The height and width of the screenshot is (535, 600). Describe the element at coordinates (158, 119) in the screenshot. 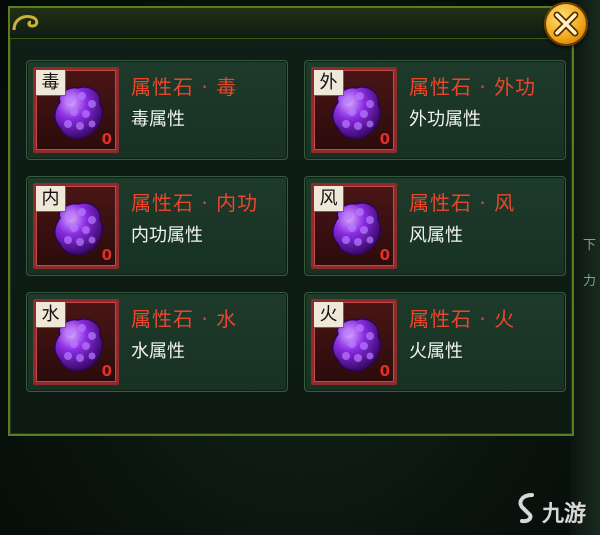

I see `stone-description: 毒属性` at that location.